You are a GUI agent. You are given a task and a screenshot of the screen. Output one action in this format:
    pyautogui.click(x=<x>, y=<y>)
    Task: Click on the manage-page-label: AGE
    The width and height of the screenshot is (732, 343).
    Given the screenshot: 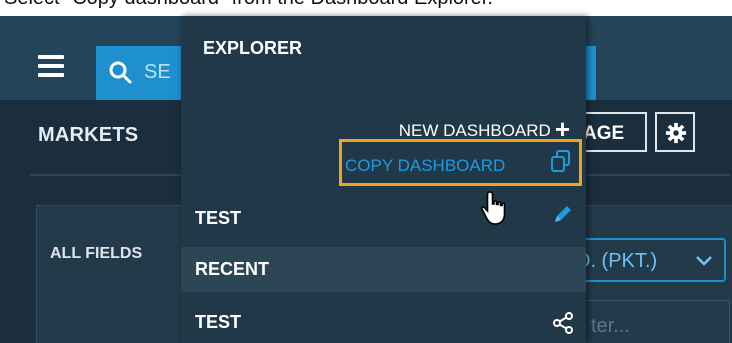 What is the action you would take?
    pyautogui.click(x=604, y=133)
    